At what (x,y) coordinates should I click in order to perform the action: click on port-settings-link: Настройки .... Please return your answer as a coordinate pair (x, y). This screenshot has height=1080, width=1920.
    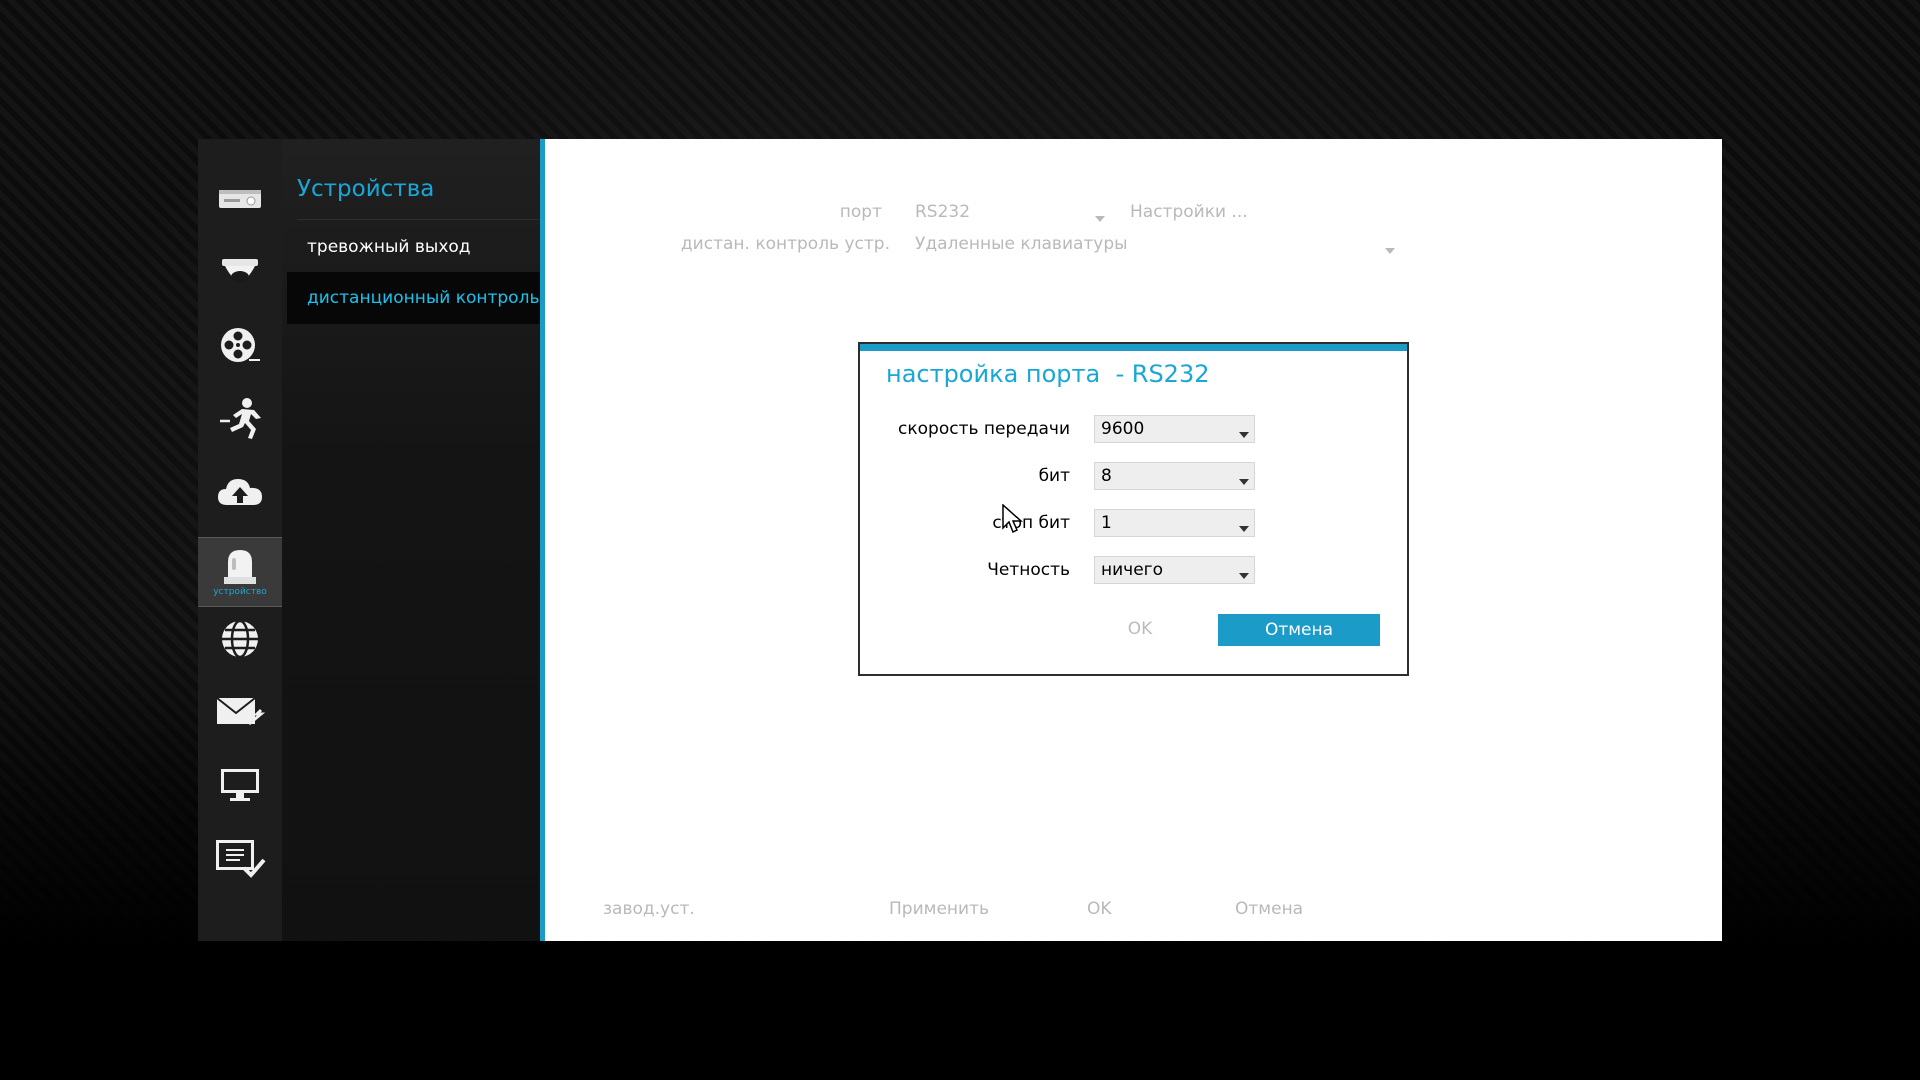
    Looking at the image, I should click on (1189, 212).